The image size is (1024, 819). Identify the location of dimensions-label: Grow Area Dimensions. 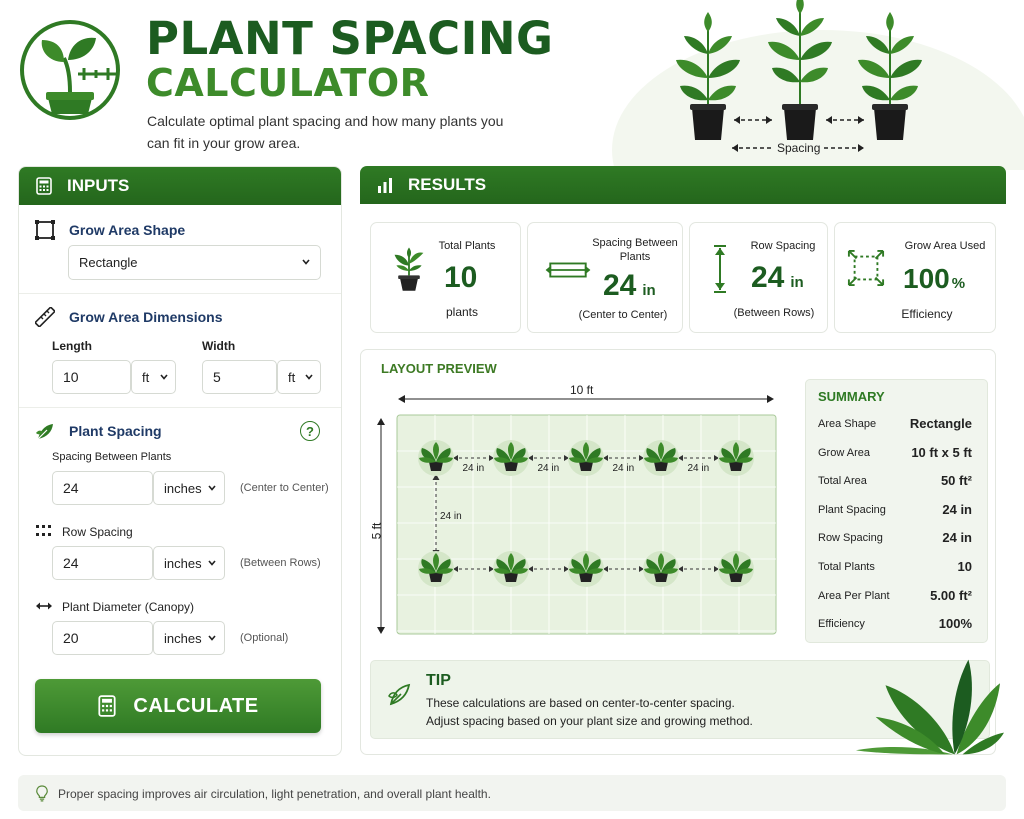
(146, 317).